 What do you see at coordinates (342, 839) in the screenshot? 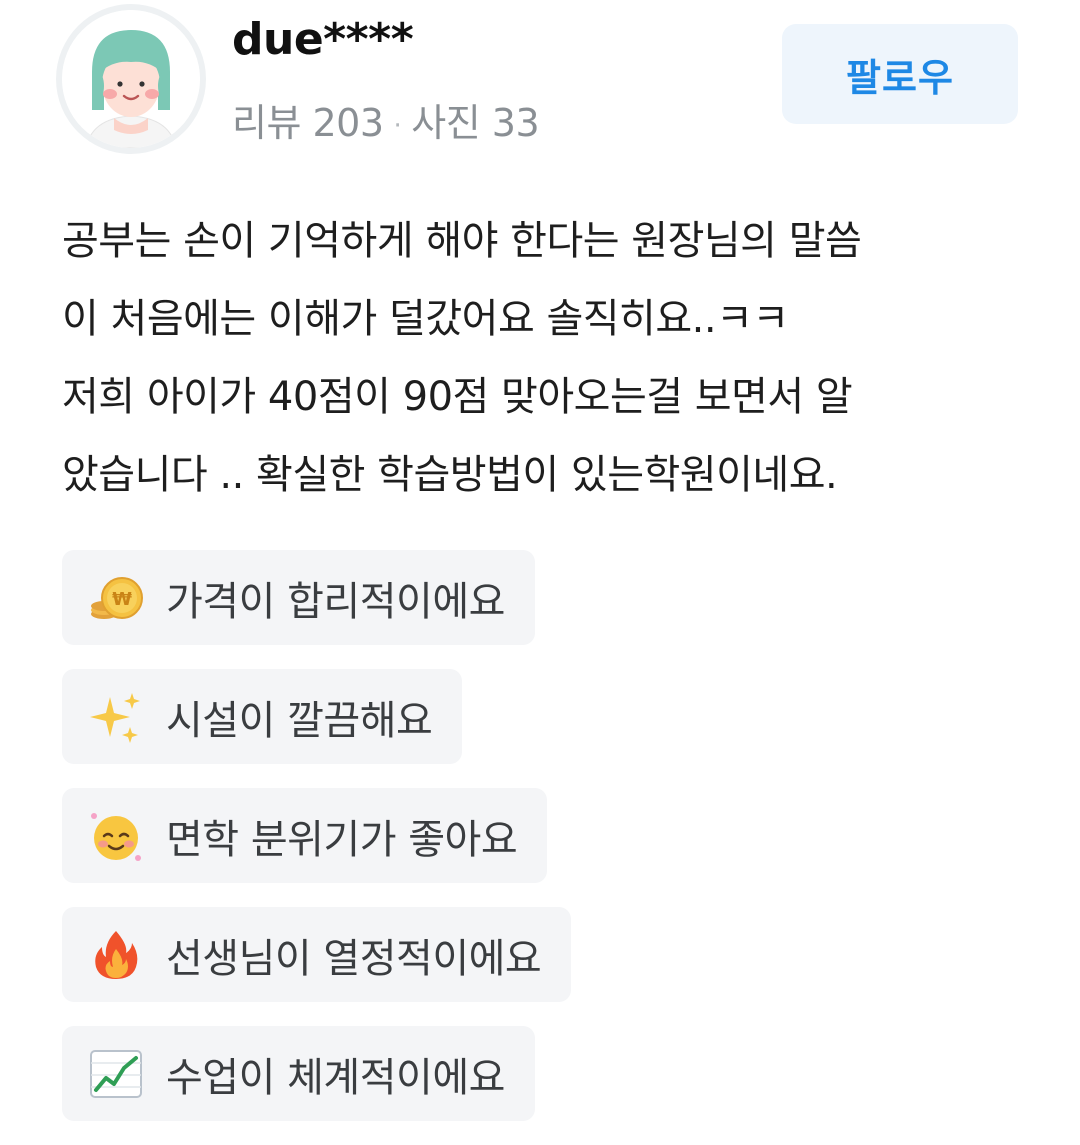
I see `tag-label: 면학 분위기가 좋아요` at bounding box center [342, 839].